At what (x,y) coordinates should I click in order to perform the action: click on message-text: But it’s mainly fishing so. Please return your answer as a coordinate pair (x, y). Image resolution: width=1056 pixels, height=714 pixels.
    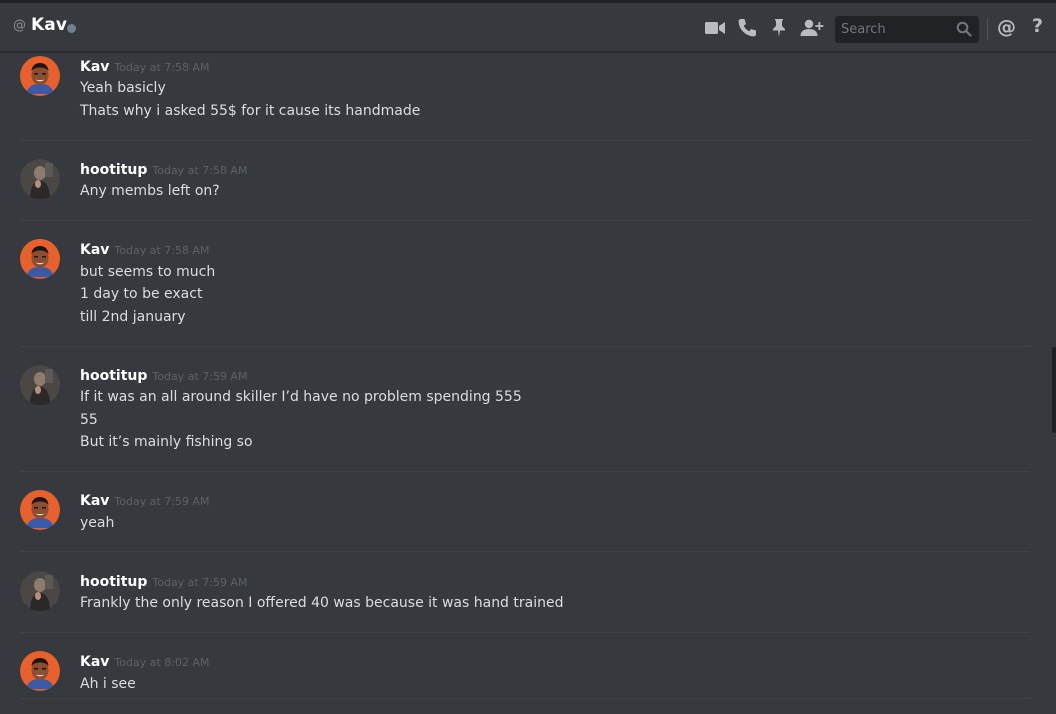
    Looking at the image, I should click on (166, 442).